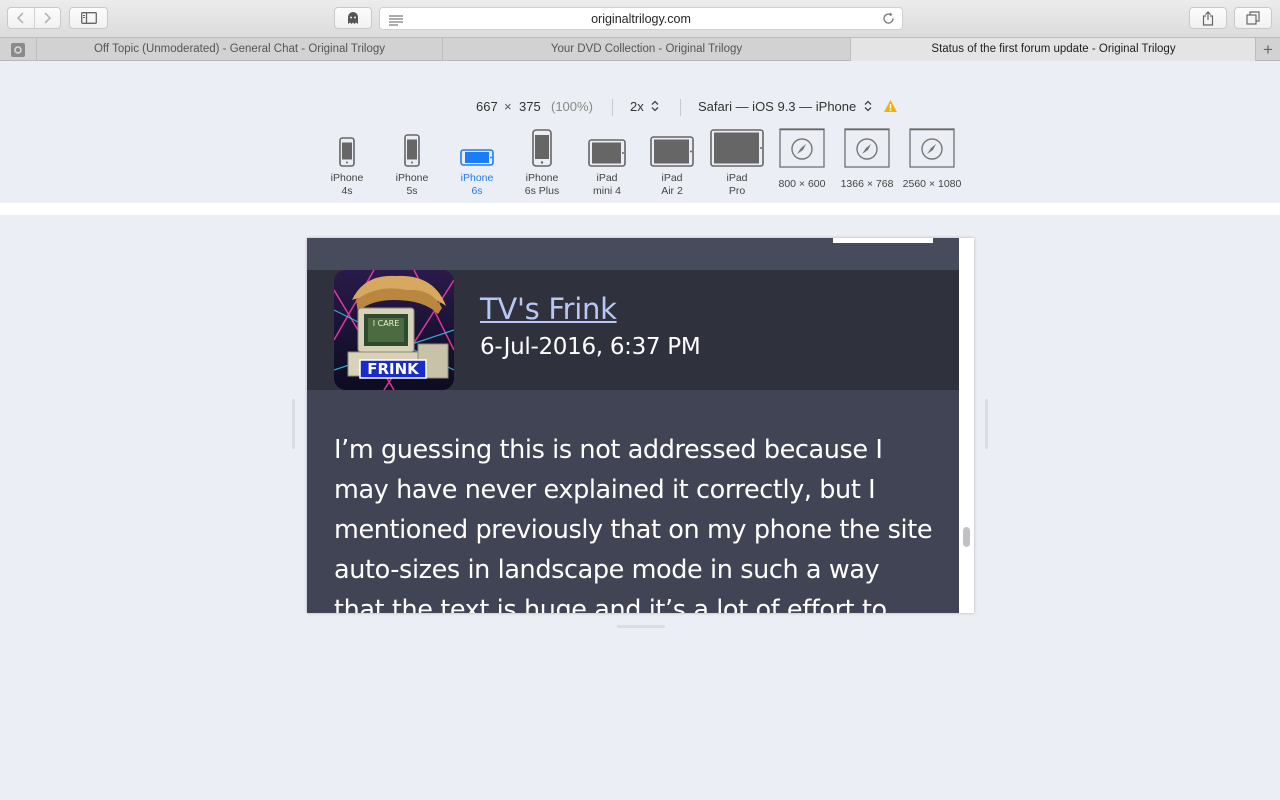  Describe the element at coordinates (641, 626) in the screenshot. I see `resize-handle-bottom` at that location.